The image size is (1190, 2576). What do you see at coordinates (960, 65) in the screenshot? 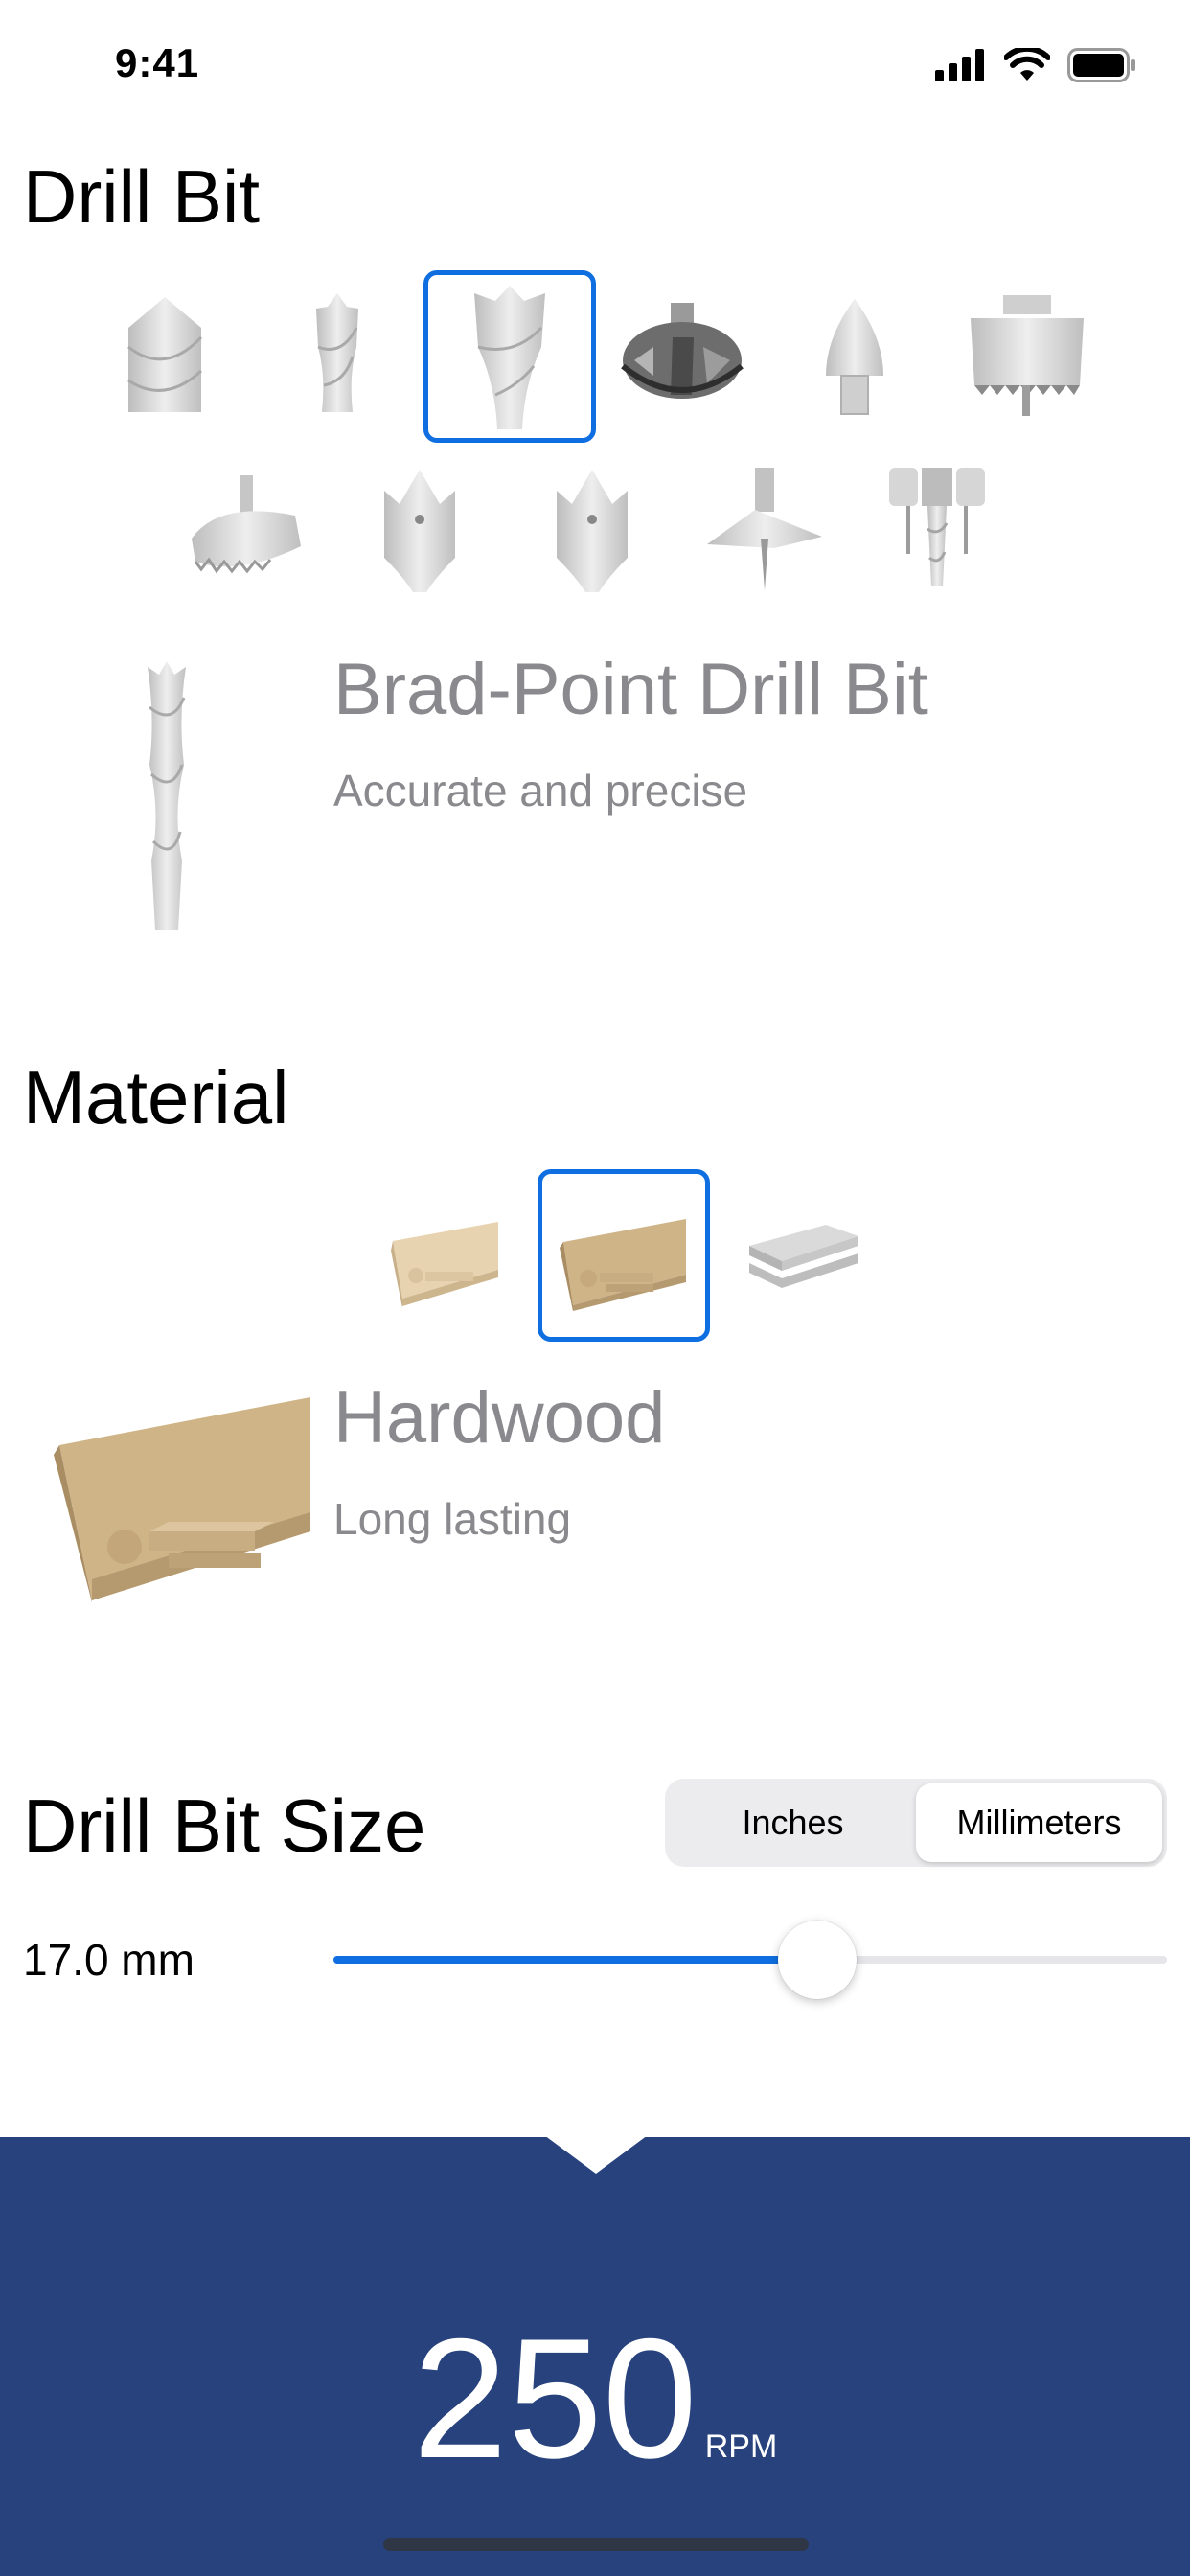
I see `cellular-signal-icon` at bounding box center [960, 65].